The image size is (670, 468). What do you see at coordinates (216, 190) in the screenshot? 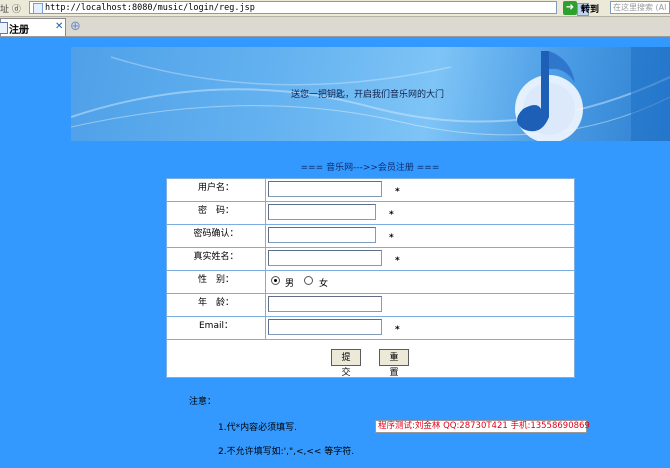
I see `field-label: 用户名：` at bounding box center [216, 190].